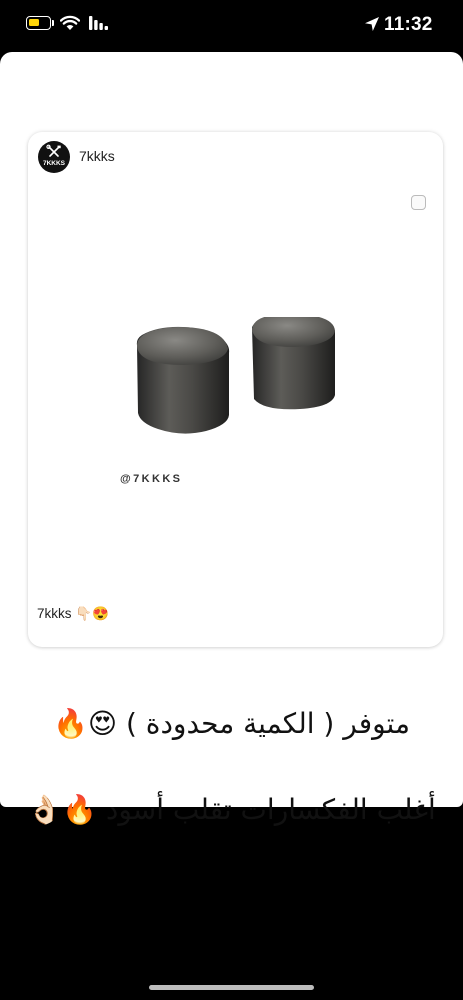 Image resolution: width=463 pixels, height=1000 pixels. I want to click on avatar: 7KKKS, so click(54, 157).